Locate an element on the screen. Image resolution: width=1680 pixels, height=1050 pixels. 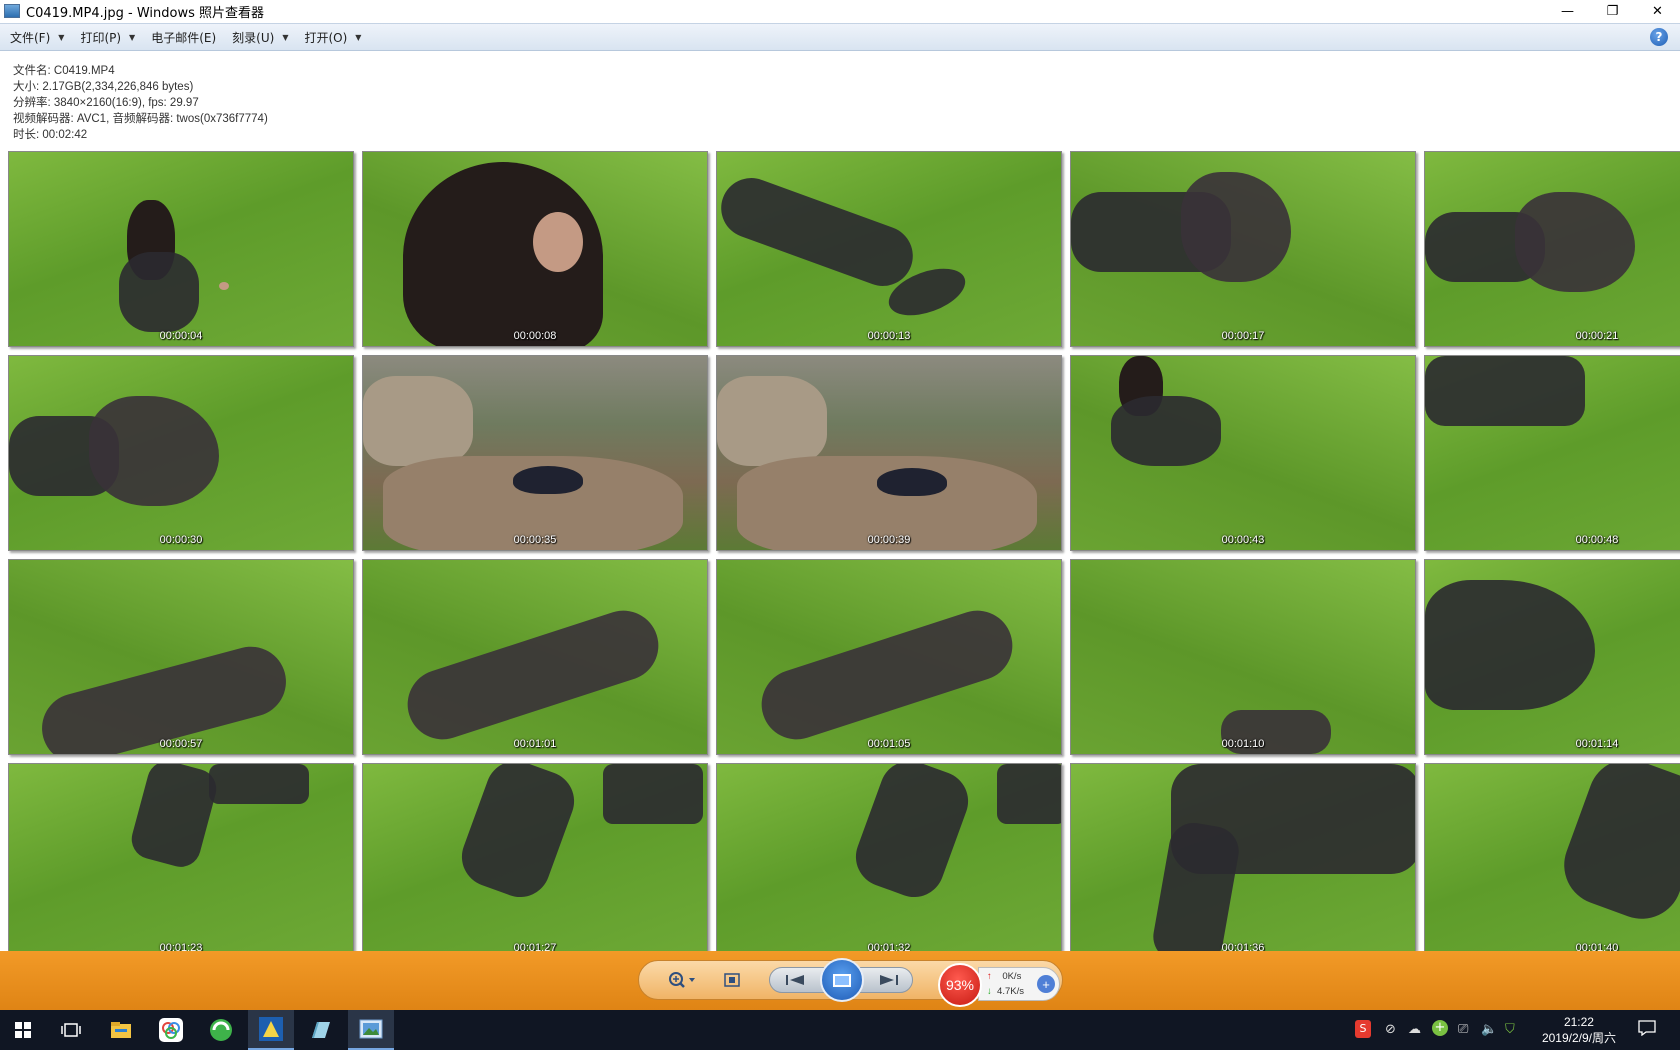
video-frame: 00:01:14 is located at coordinates (1552, 657).